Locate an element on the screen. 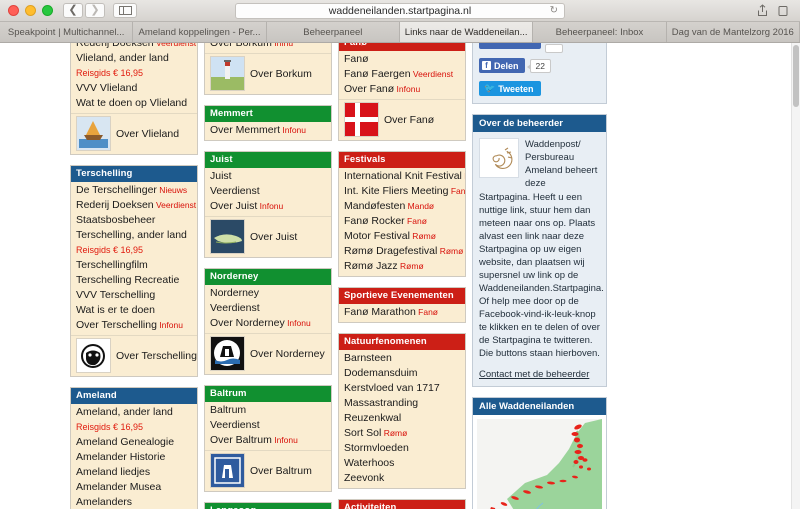  scrollbar-thumb is located at coordinates (796, 76).